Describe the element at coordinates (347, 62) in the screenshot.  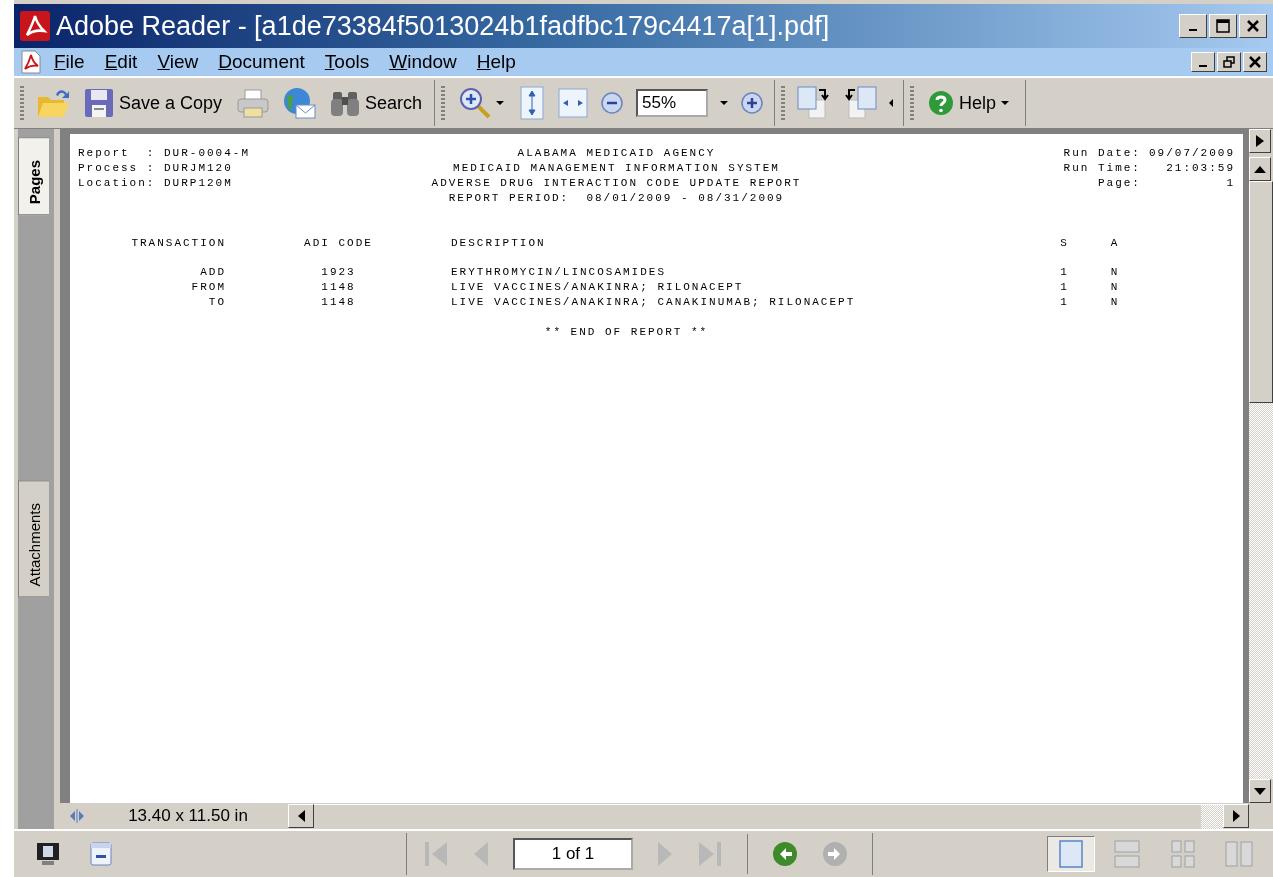
I see `menu-item: Tools` at that location.